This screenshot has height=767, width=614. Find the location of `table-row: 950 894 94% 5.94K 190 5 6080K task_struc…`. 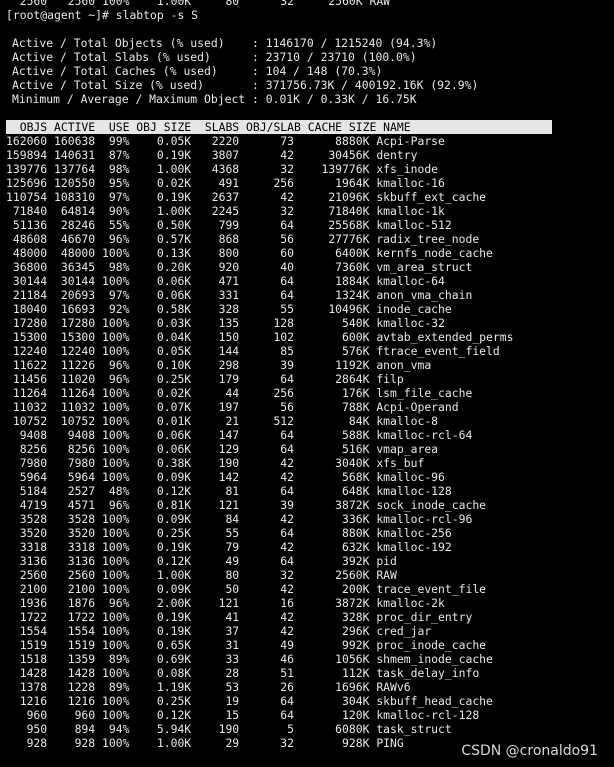

table-row: 950 894 94% 5.94K 190 5 6080K task_struc… is located at coordinates (229, 729).